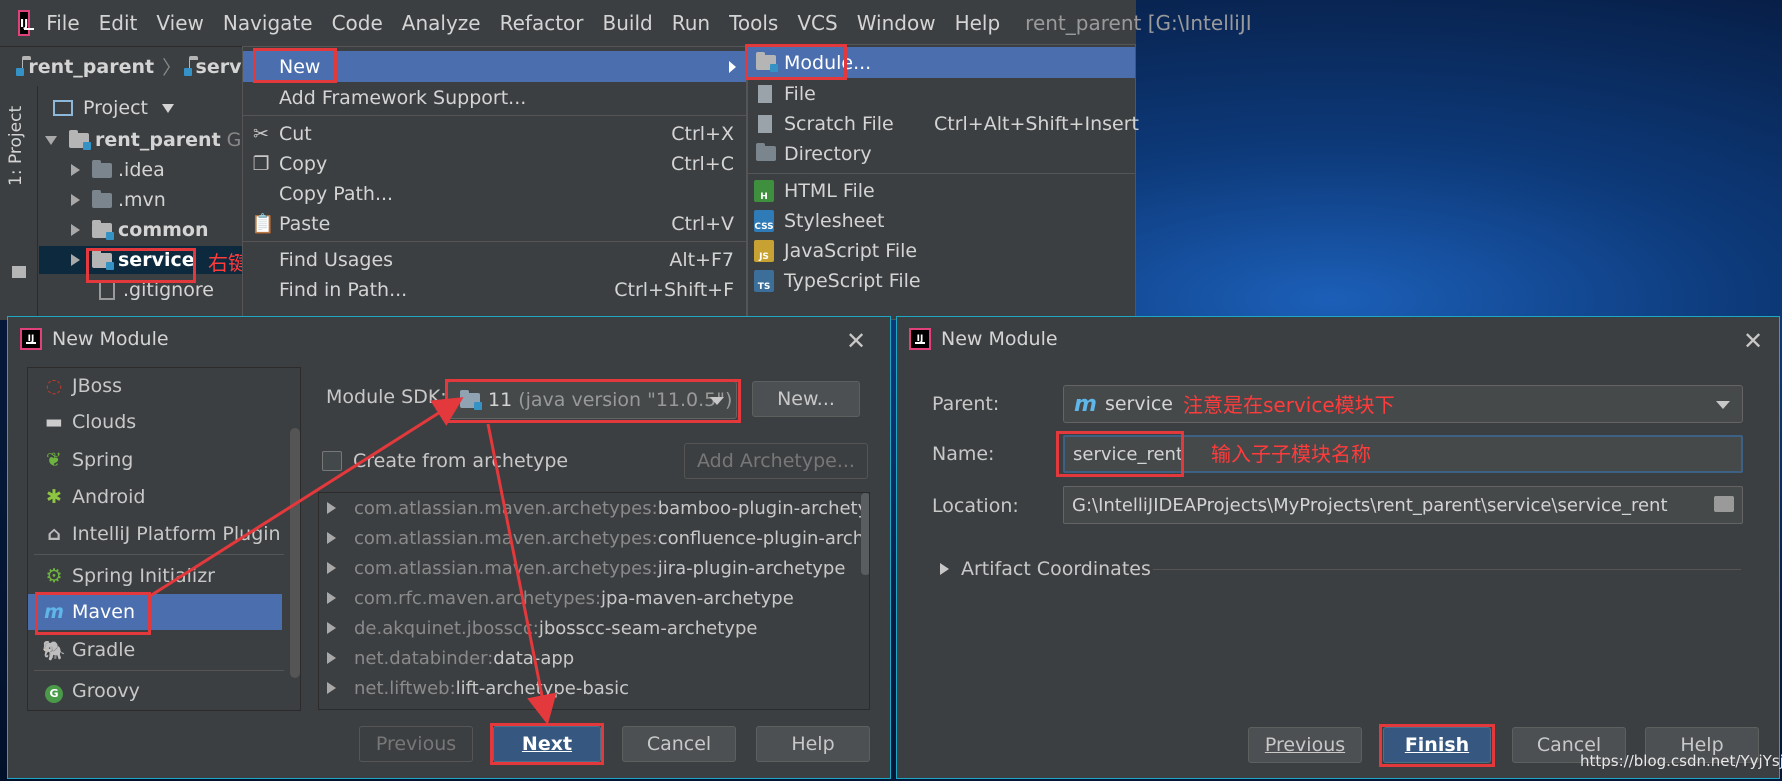 This screenshot has width=1782, height=781. Describe the element at coordinates (471, 399) in the screenshot. I see `jdk-folder-icon` at that location.